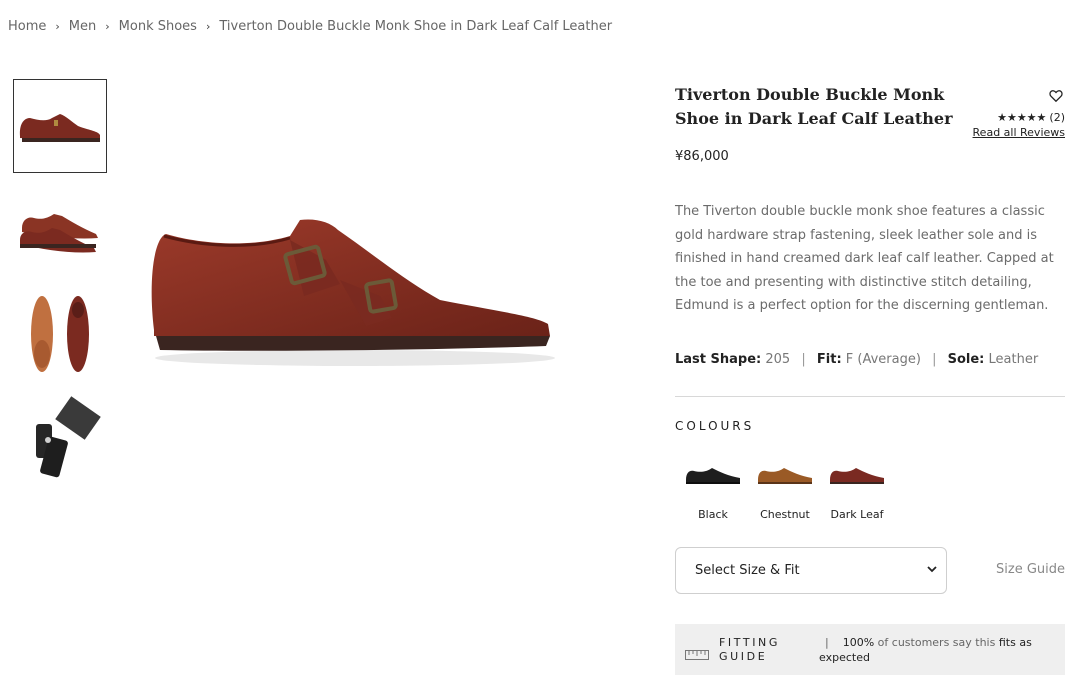 The image size is (1080, 689). I want to click on shoe-sole-image, so click(60, 334).